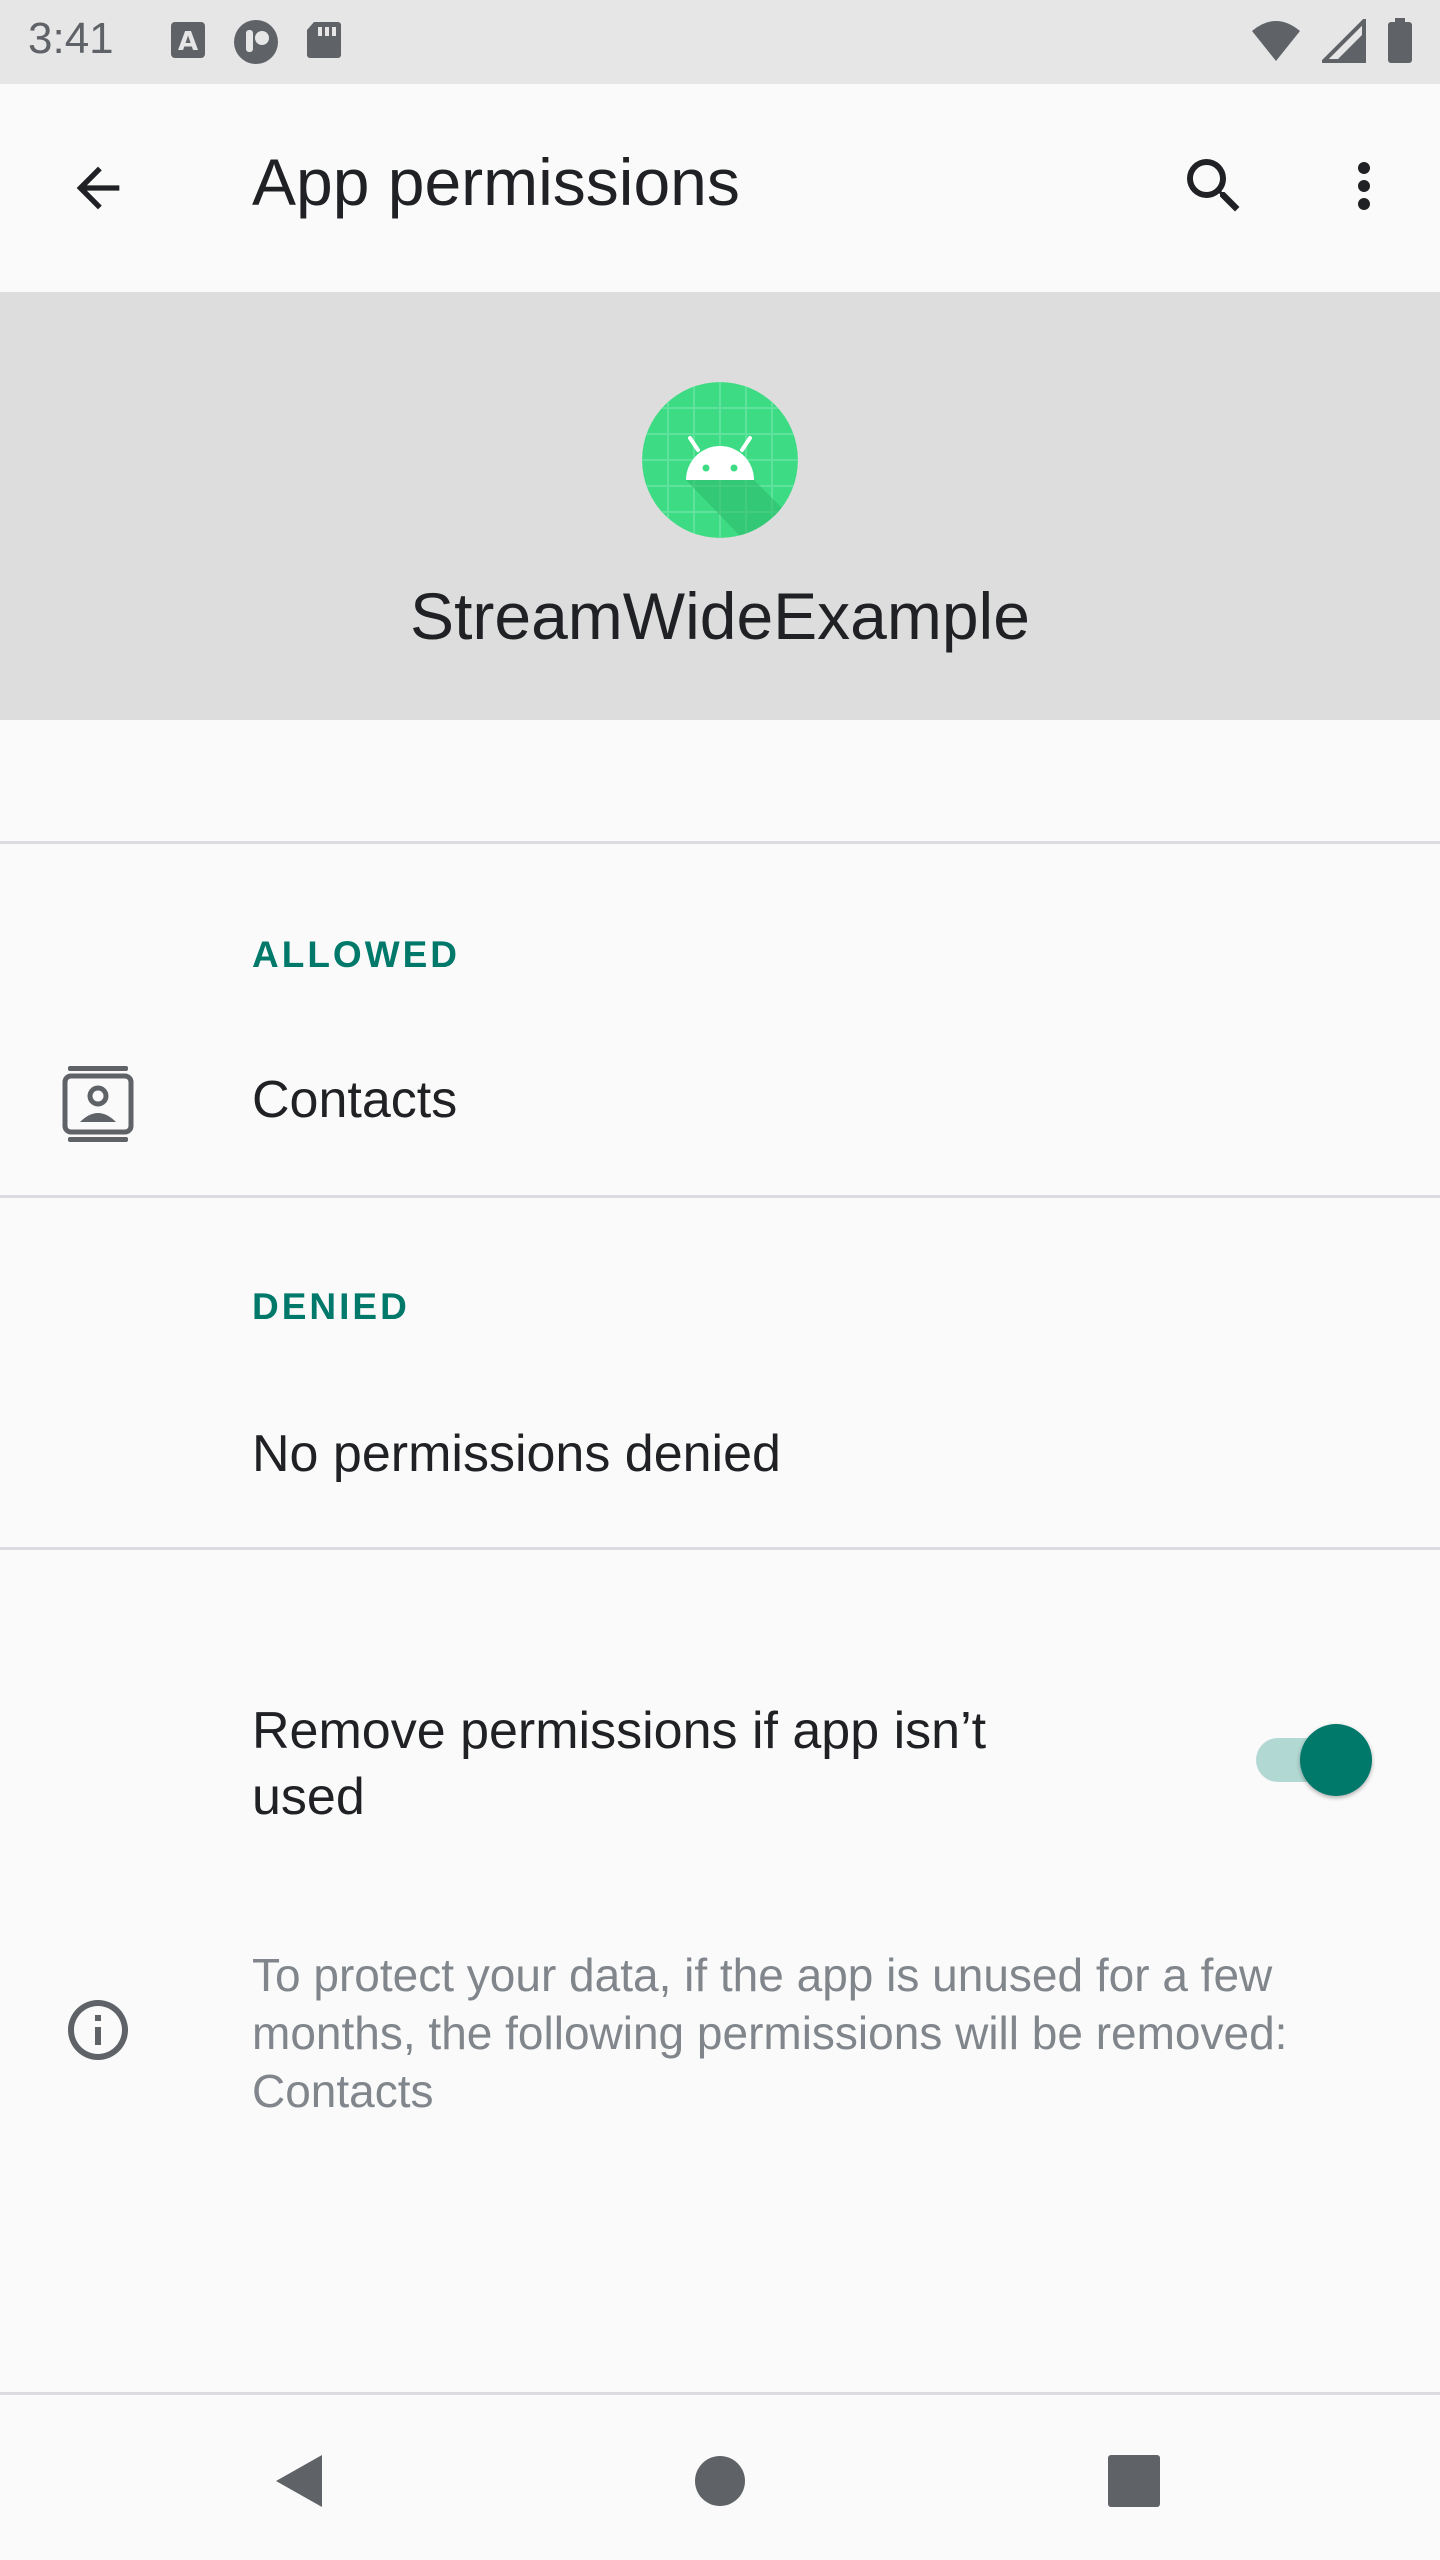 The height and width of the screenshot is (2560, 1440). What do you see at coordinates (619, 1764) in the screenshot?
I see `auto-revoke-label: Remove permissions if app isn’t used` at bounding box center [619, 1764].